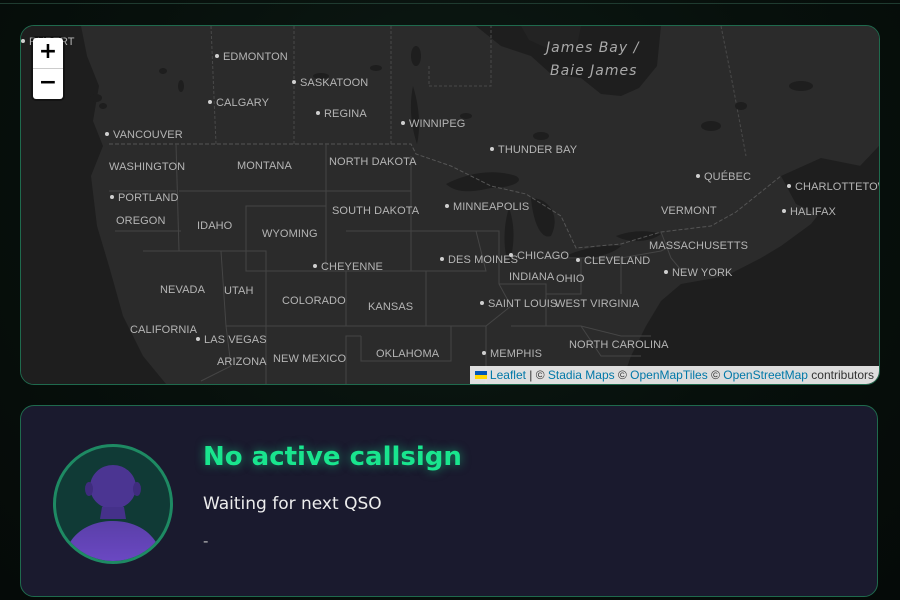 The image size is (900, 600). What do you see at coordinates (332, 457) in the screenshot?
I see `callsign-title: No active callsign` at bounding box center [332, 457].